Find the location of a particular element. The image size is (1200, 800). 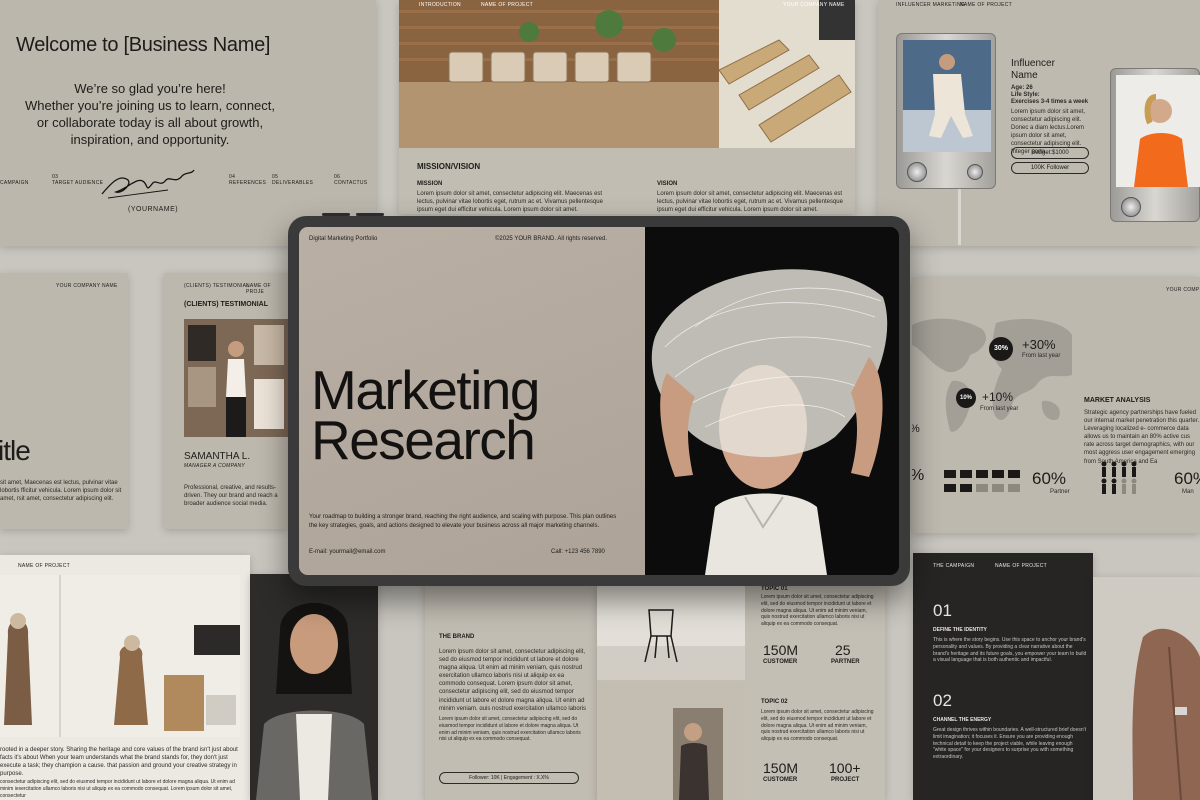

signature-graphic is located at coordinates (148, 182).